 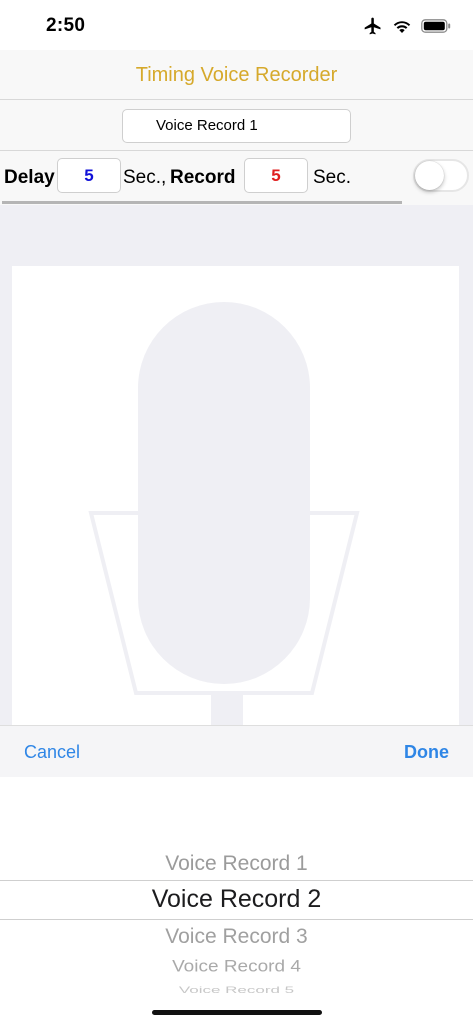 I want to click on picker-toolbar: Cancel Done, so click(x=236, y=751).